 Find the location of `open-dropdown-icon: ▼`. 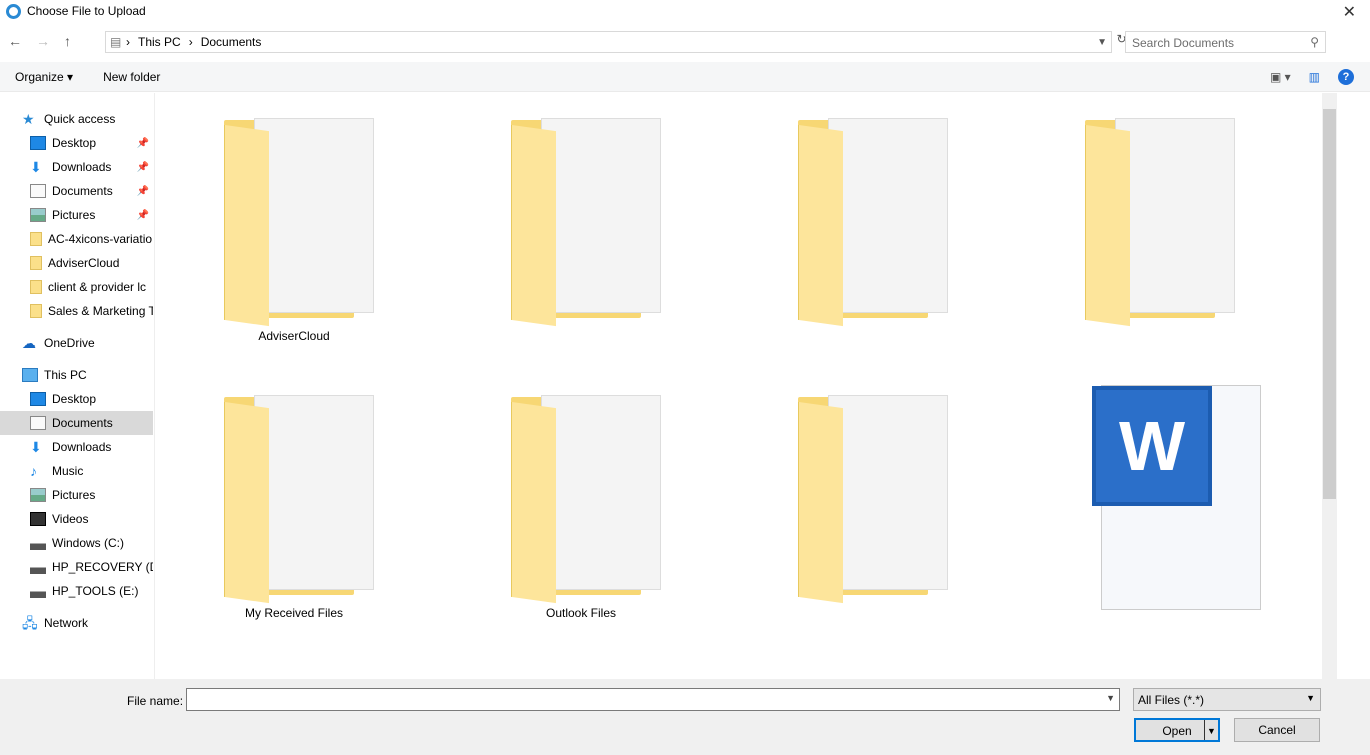

open-dropdown-icon: ▼ is located at coordinates (1211, 730).